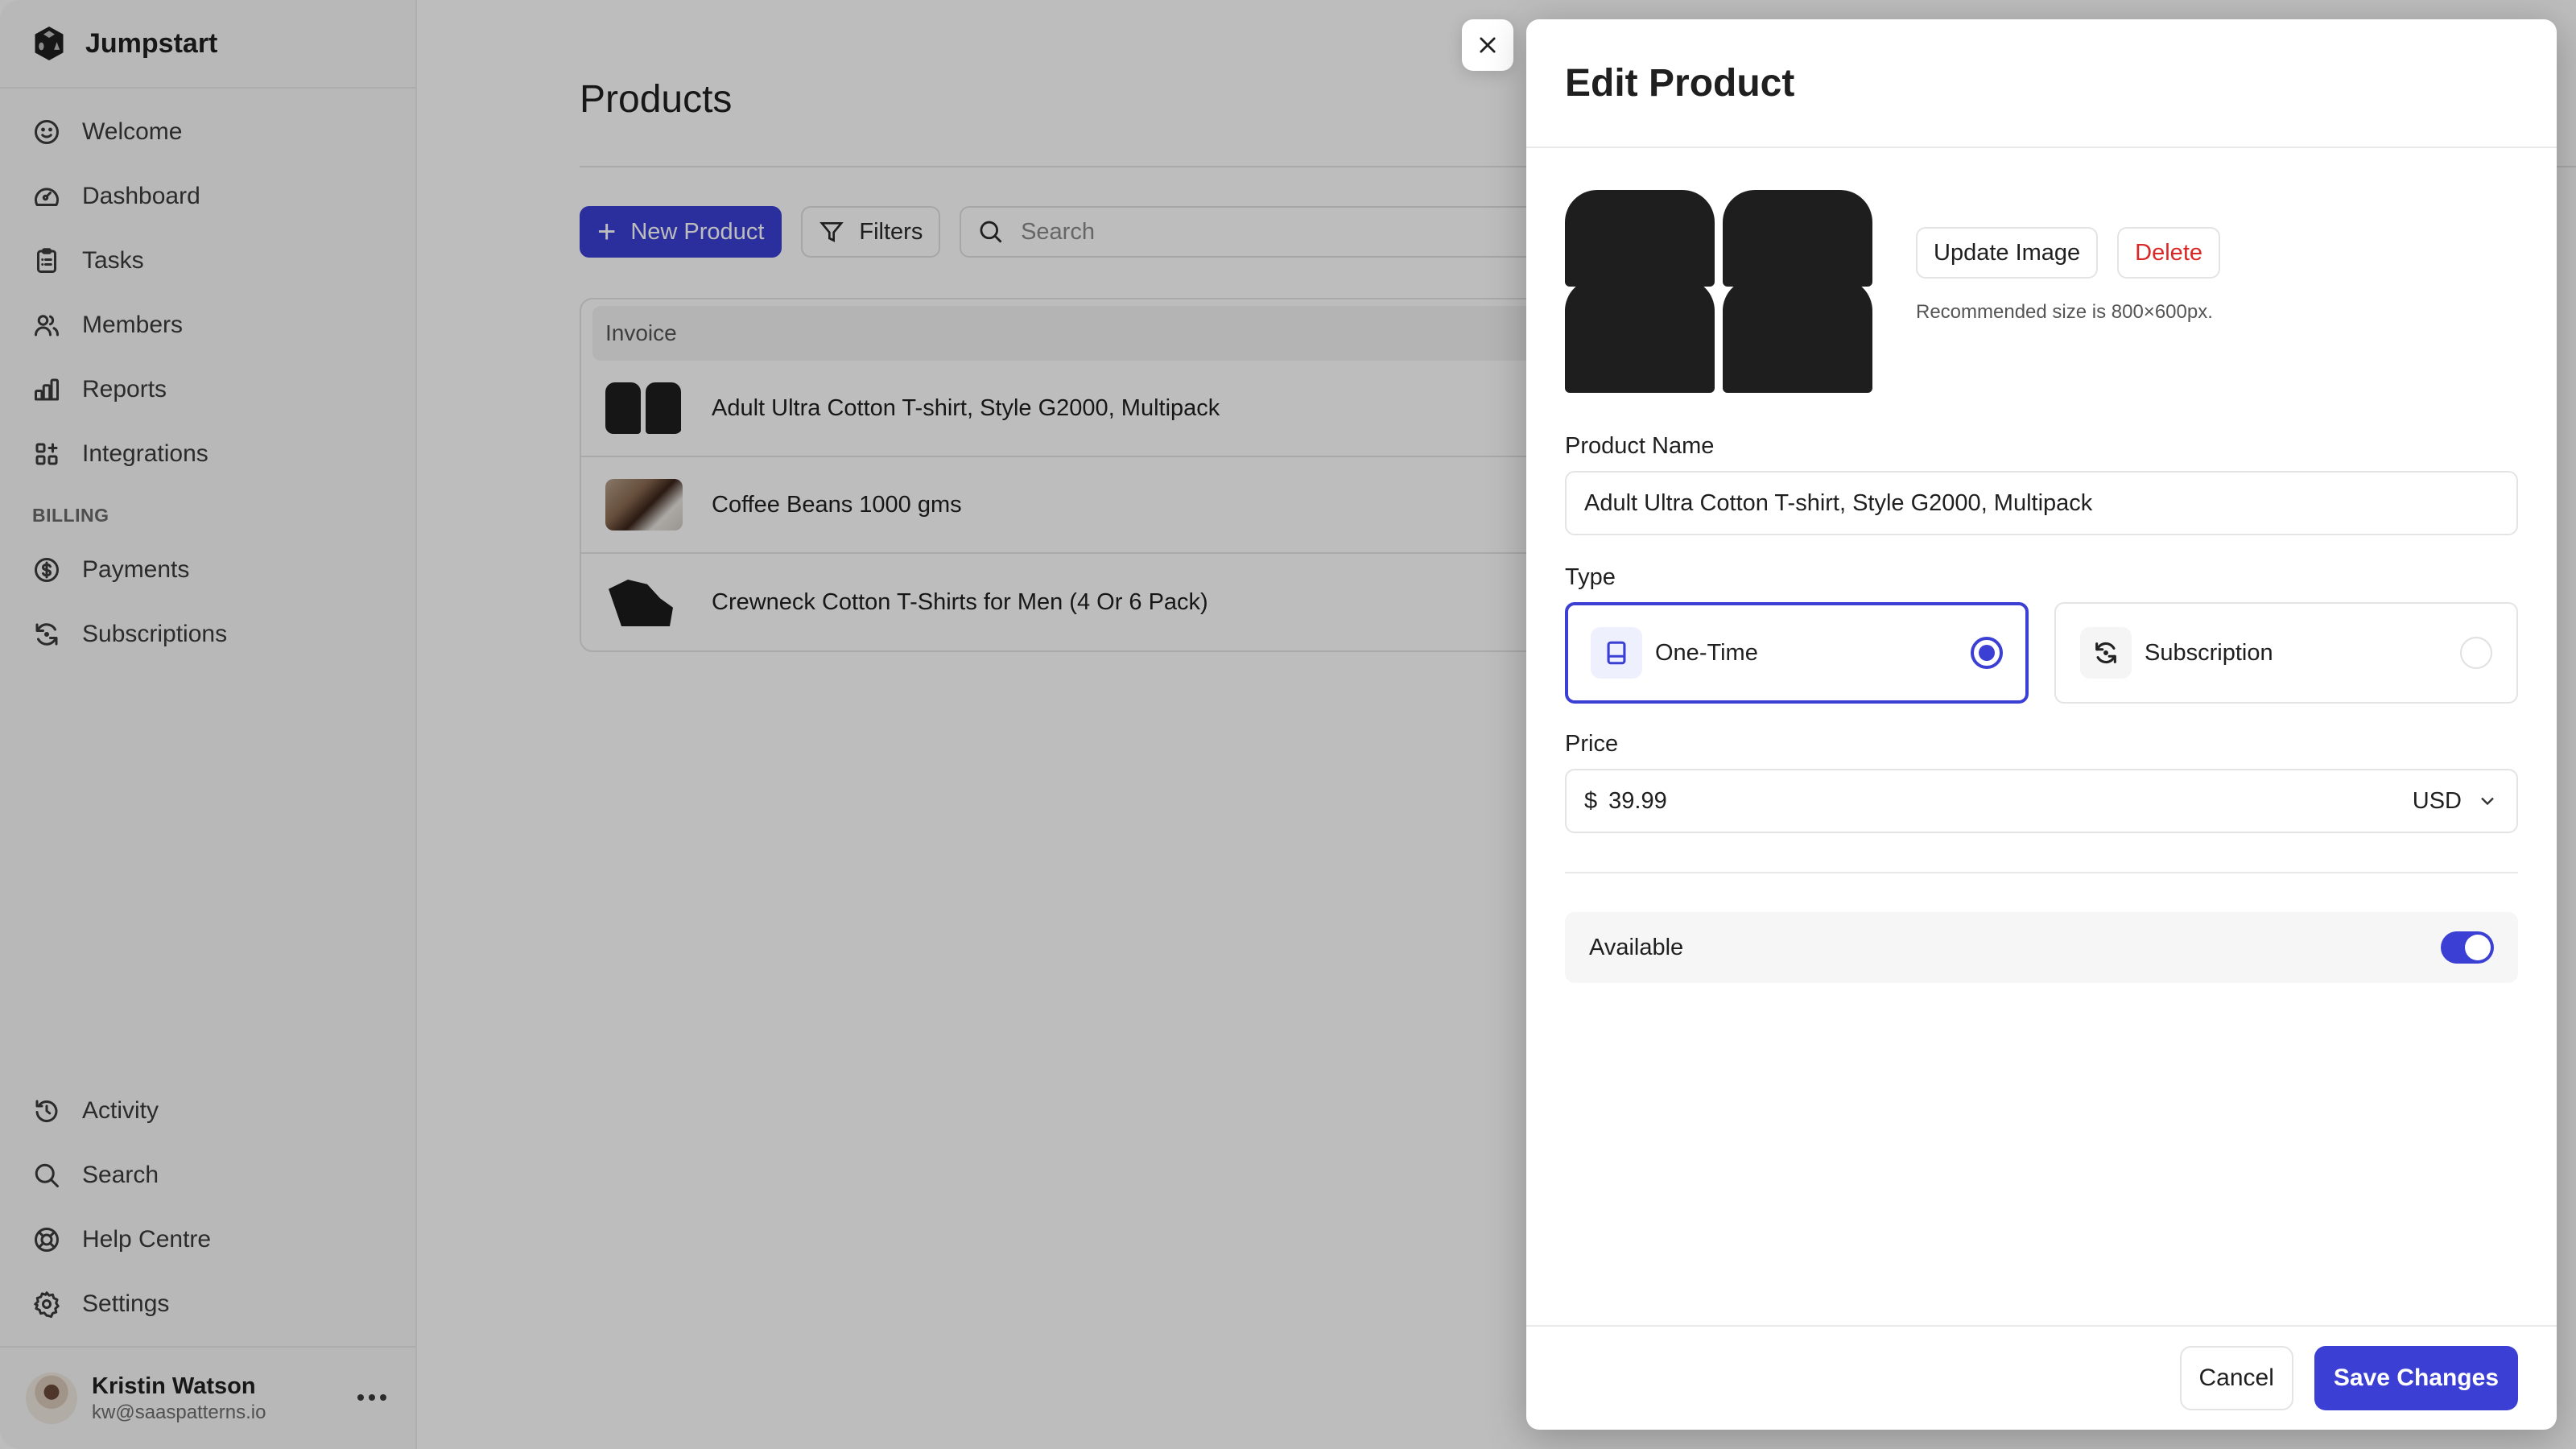 The height and width of the screenshot is (1449, 2576). Describe the element at coordinates (1592, 744) in the screenshot. I see `price-label: Price` at that location.